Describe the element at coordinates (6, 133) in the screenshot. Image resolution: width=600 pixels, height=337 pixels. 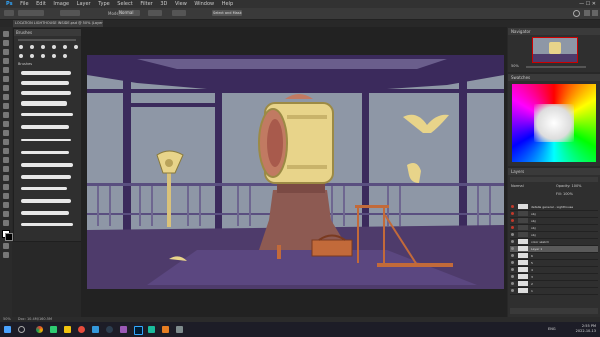
I see `eraser-tool-icon` at that location.